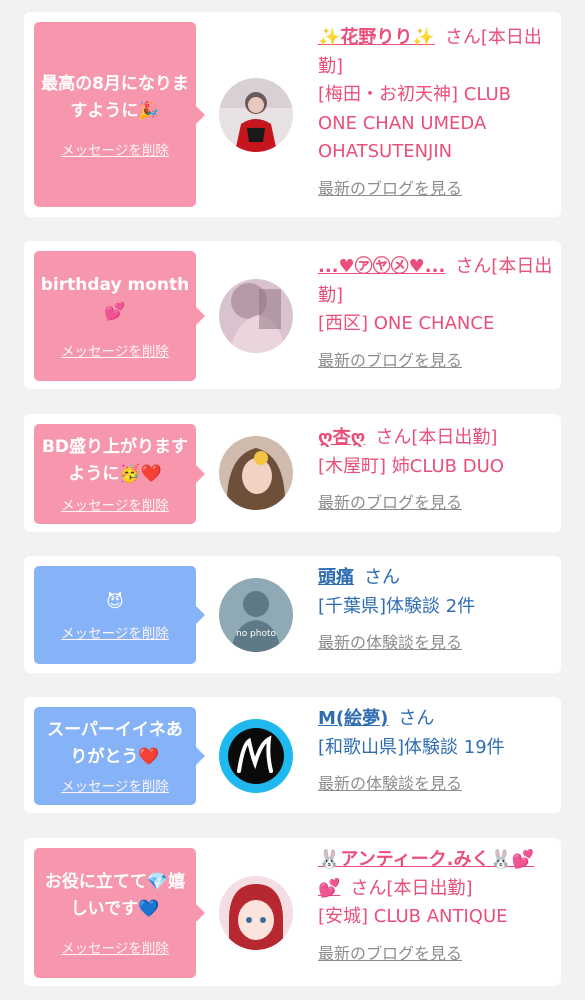 This screenshot has height=1000, width=585. What do you see at coordinates (353, 718) in the screenshot?
I see `sender-name-link: M(絵夢)` at bounding box center [353, 718].